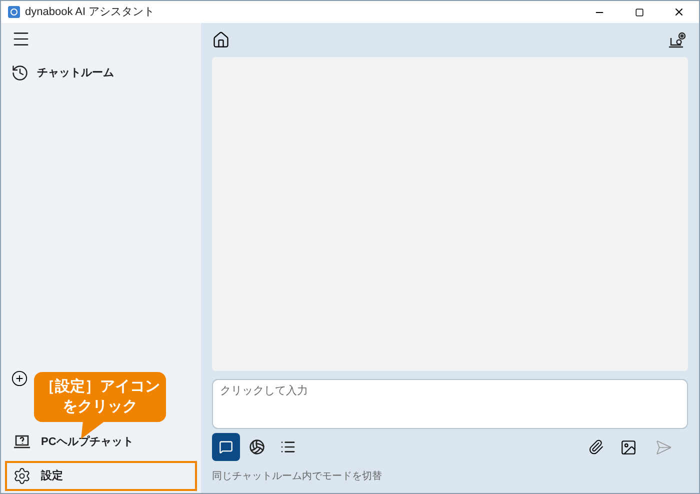 Image resolution: width=700 pixels, height=494 pixels. I want to click on laptop-help-icon, so click(22, 442).